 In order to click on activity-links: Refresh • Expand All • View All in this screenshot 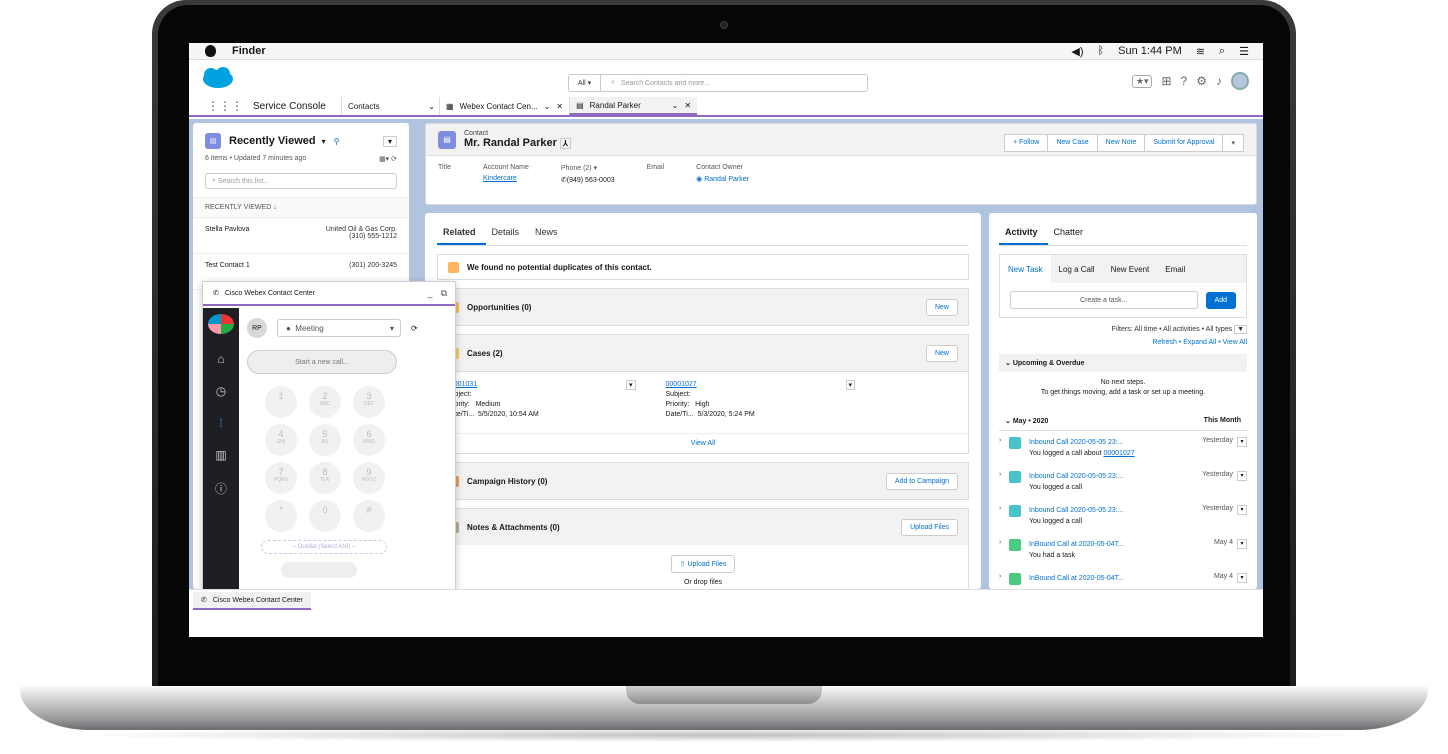, I will do `click(1123, 339)`.